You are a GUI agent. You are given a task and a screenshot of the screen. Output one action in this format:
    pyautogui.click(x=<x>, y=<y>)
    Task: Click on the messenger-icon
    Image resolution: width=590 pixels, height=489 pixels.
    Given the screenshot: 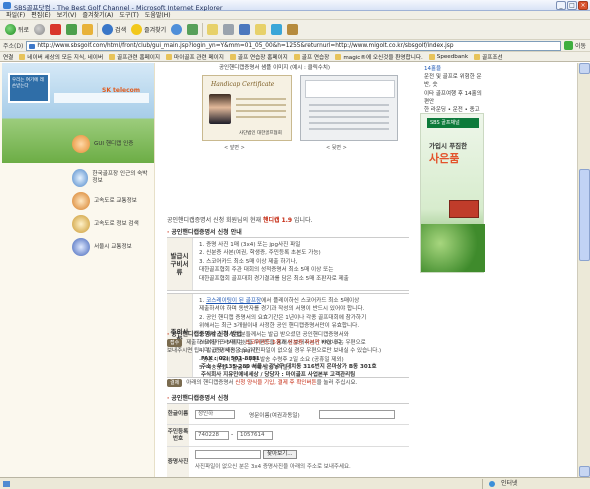 What is the action you would take?
    pyautogui.click(x=277, y=29)
    